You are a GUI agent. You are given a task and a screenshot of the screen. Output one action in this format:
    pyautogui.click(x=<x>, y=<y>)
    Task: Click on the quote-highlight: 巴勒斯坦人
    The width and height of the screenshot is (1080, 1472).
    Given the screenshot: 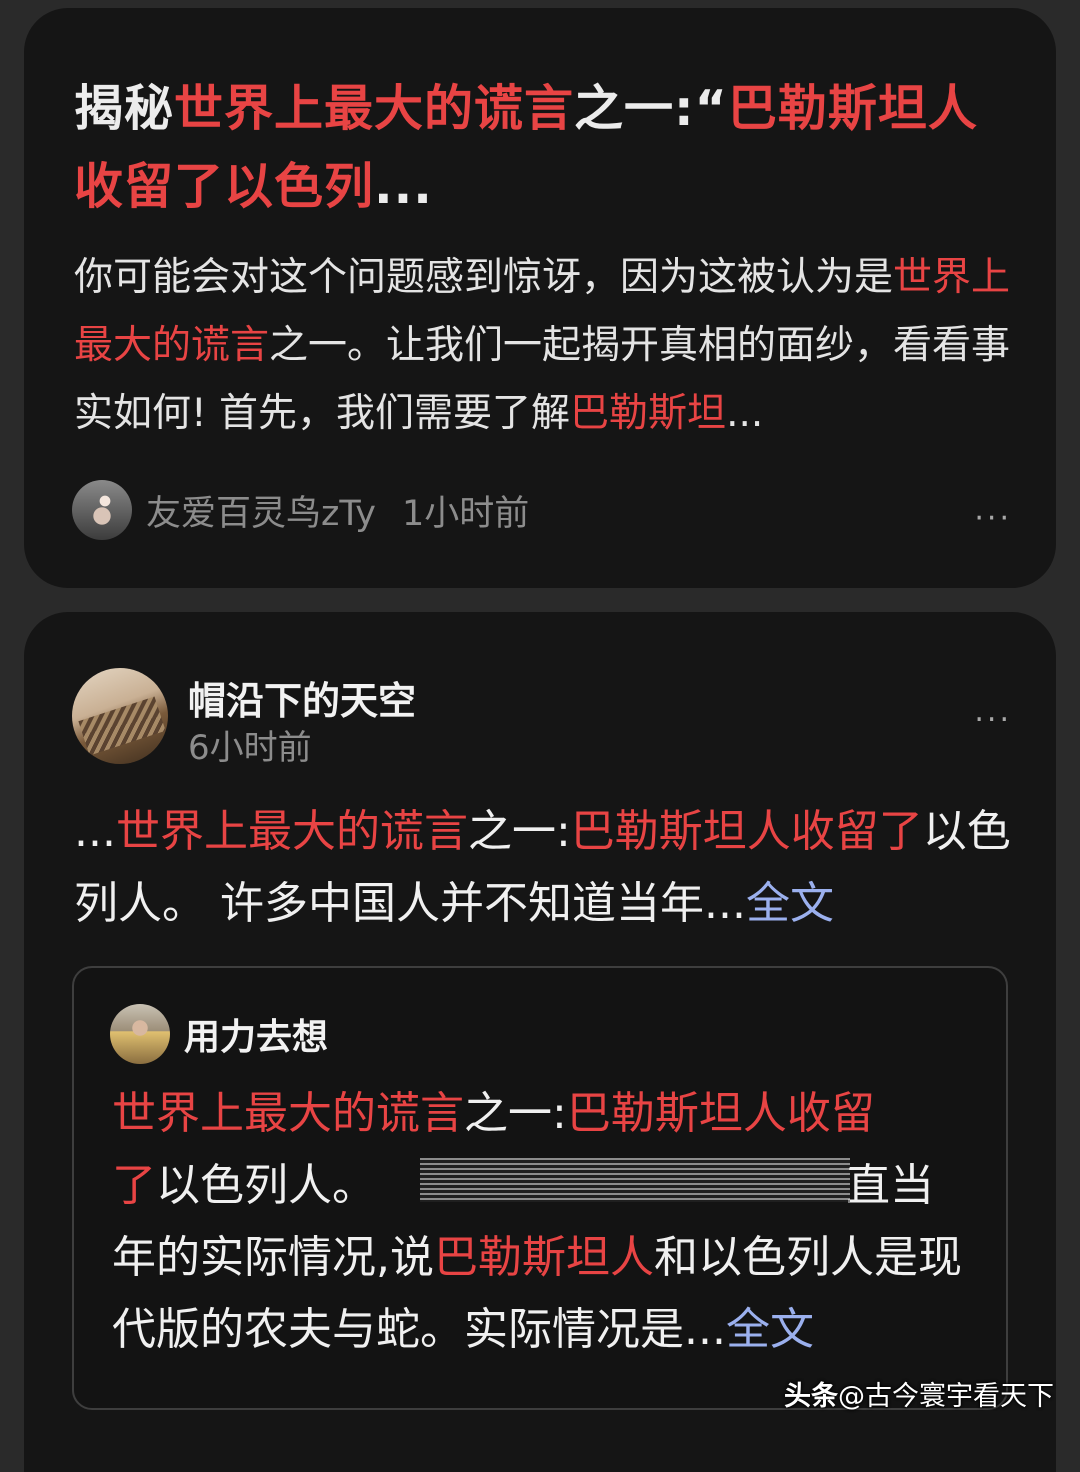 What is the action you would take?
    pyautogui.click(x=544, y=1257)
    